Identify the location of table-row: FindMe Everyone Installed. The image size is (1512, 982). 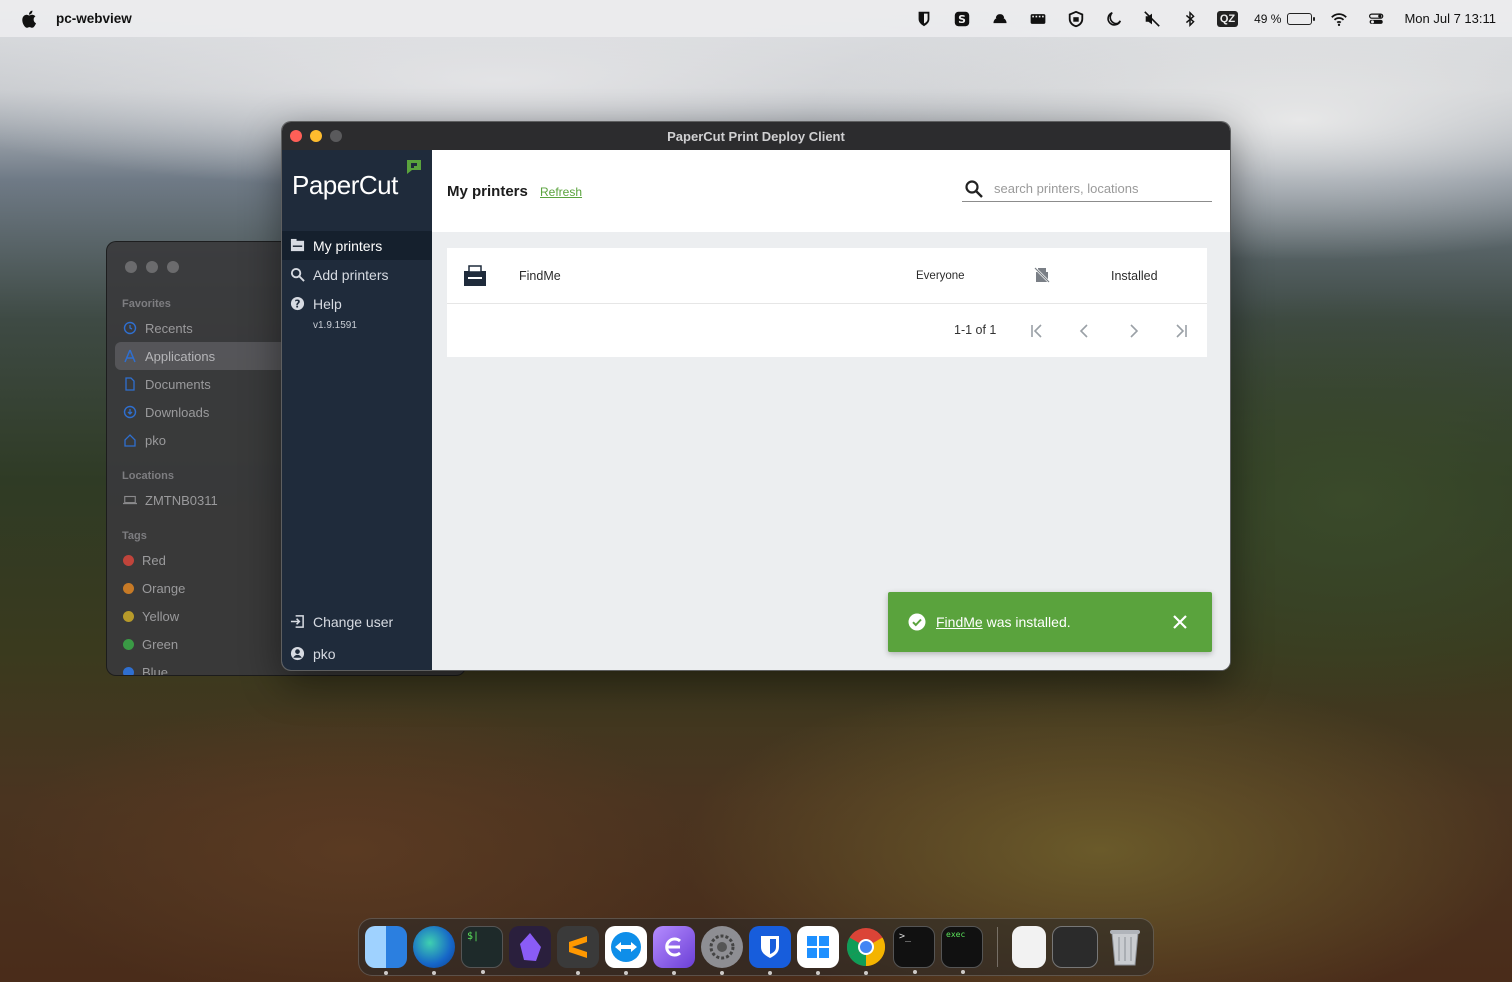
(827, 276).